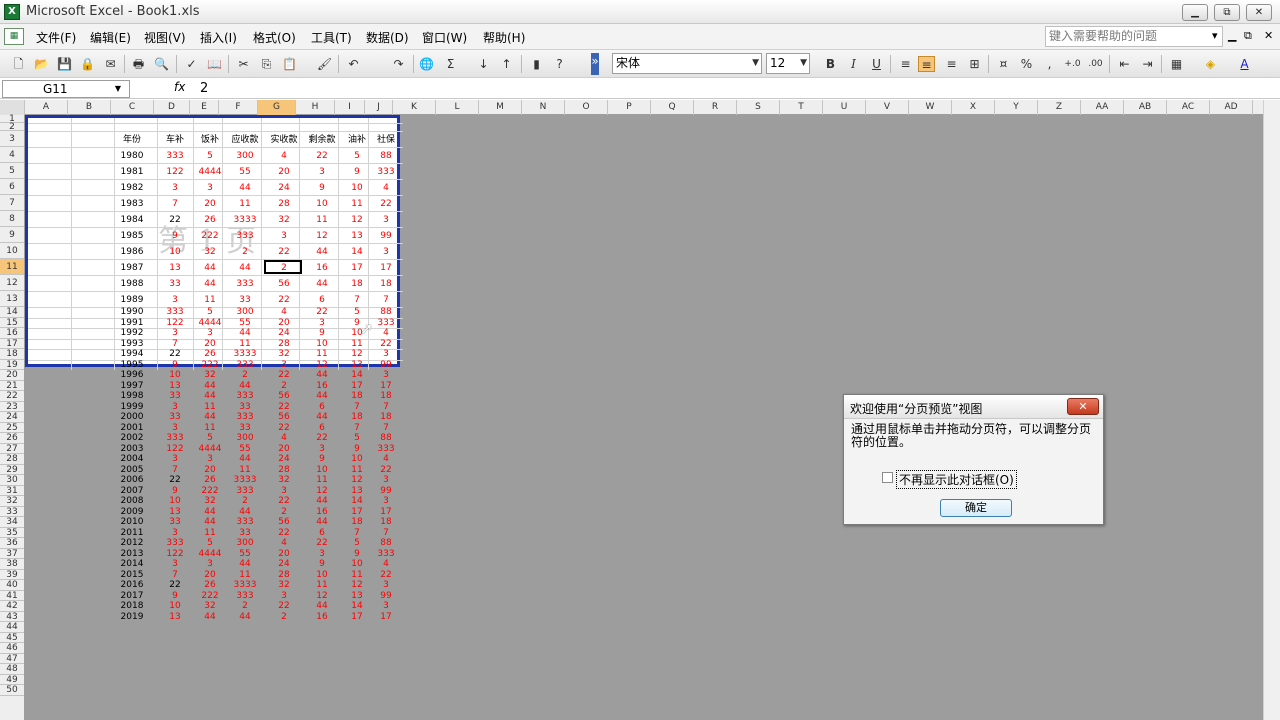  I want to click on menu-data: 数据(D), so click(387, 37).